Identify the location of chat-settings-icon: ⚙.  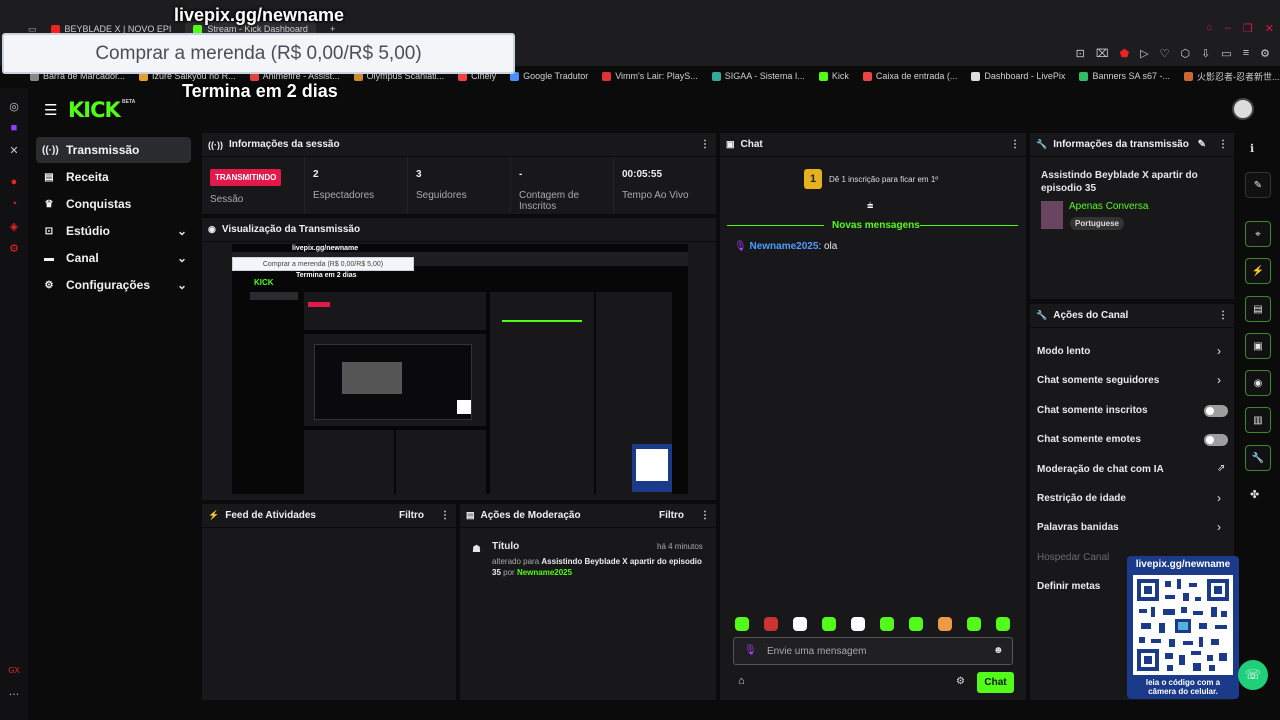
(960, 681).